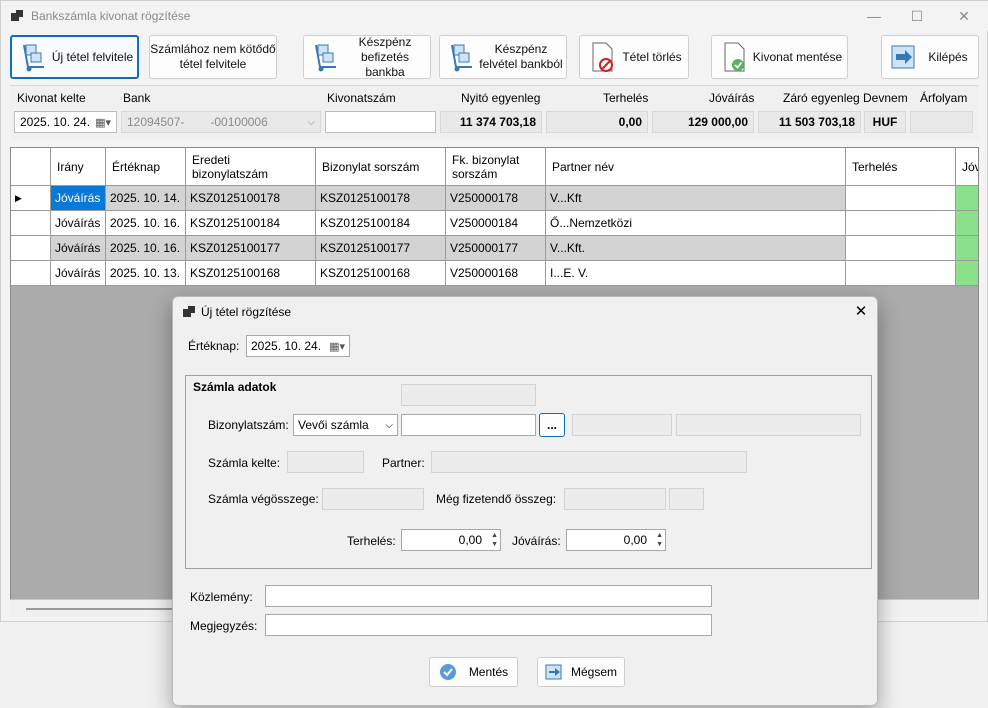 The image size is (988, 708). I want to click on fk-doc-cell: V250000177, so click(496, 248).